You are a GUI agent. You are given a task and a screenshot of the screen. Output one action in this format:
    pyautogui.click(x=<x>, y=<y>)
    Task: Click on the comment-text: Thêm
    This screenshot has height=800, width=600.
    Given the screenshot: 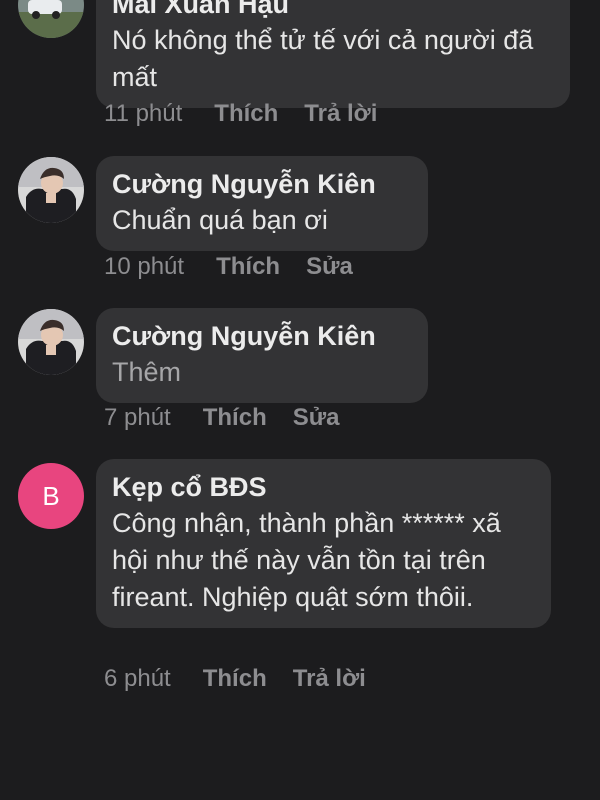 What is the action you would take?
    pyautogui.click(x=147, y=372)
    